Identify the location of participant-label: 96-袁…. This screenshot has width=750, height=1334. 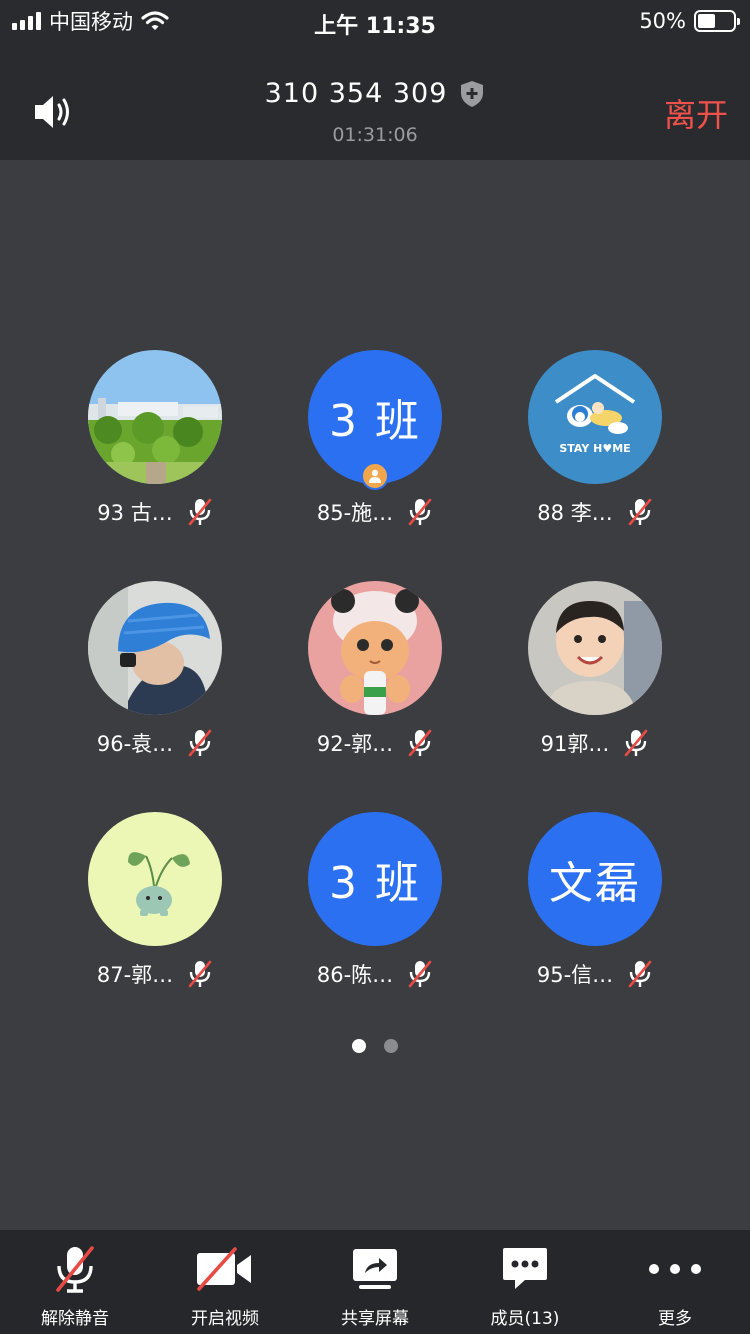
(155, 743).